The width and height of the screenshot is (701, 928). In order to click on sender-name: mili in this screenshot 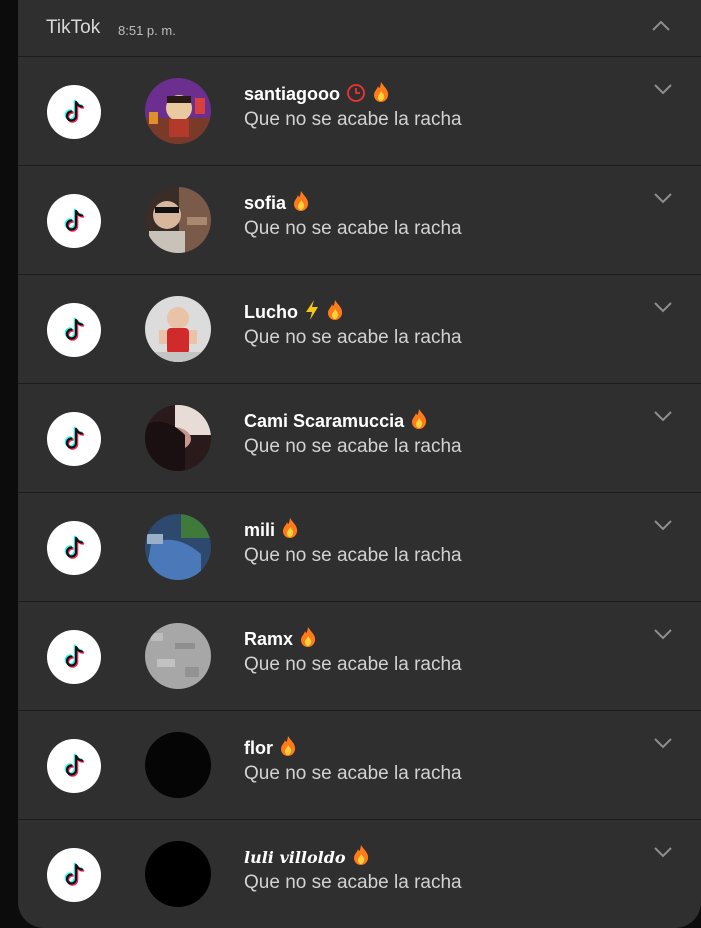, I will do `click(271, 529)`.